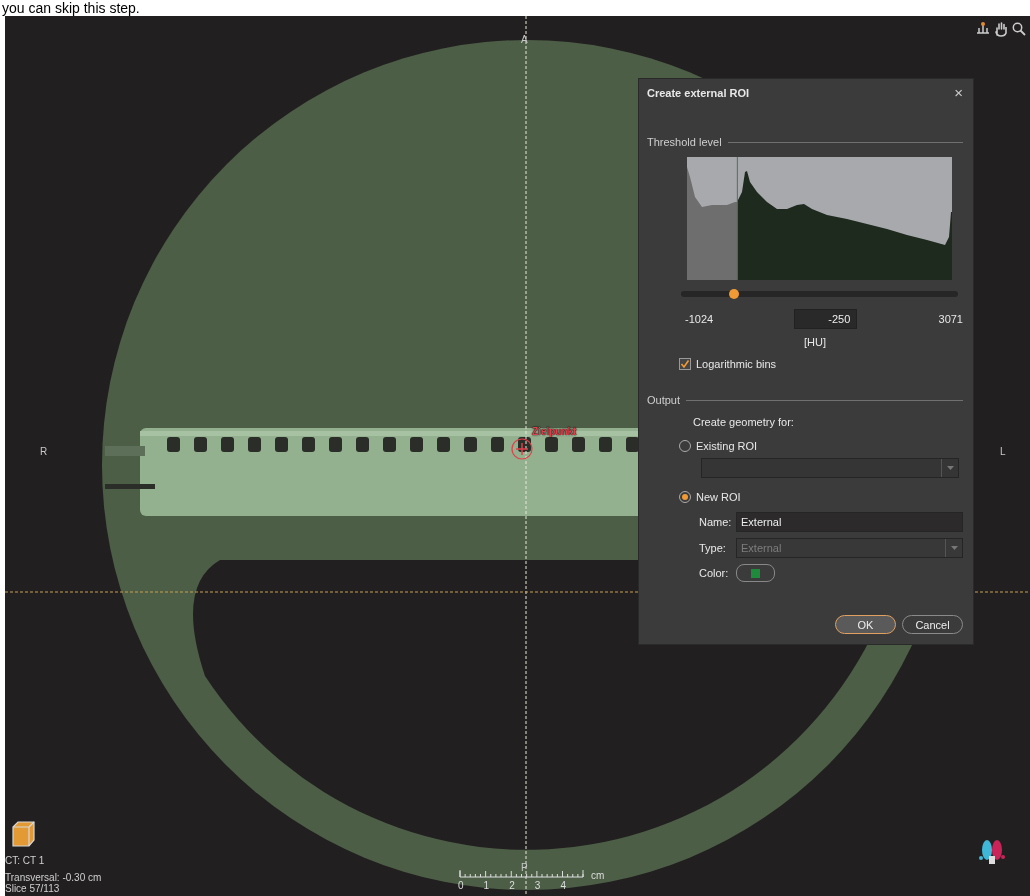 This screenshot has width=1030, height=896. I want to click on ok-button: OK, so click(865, 624).